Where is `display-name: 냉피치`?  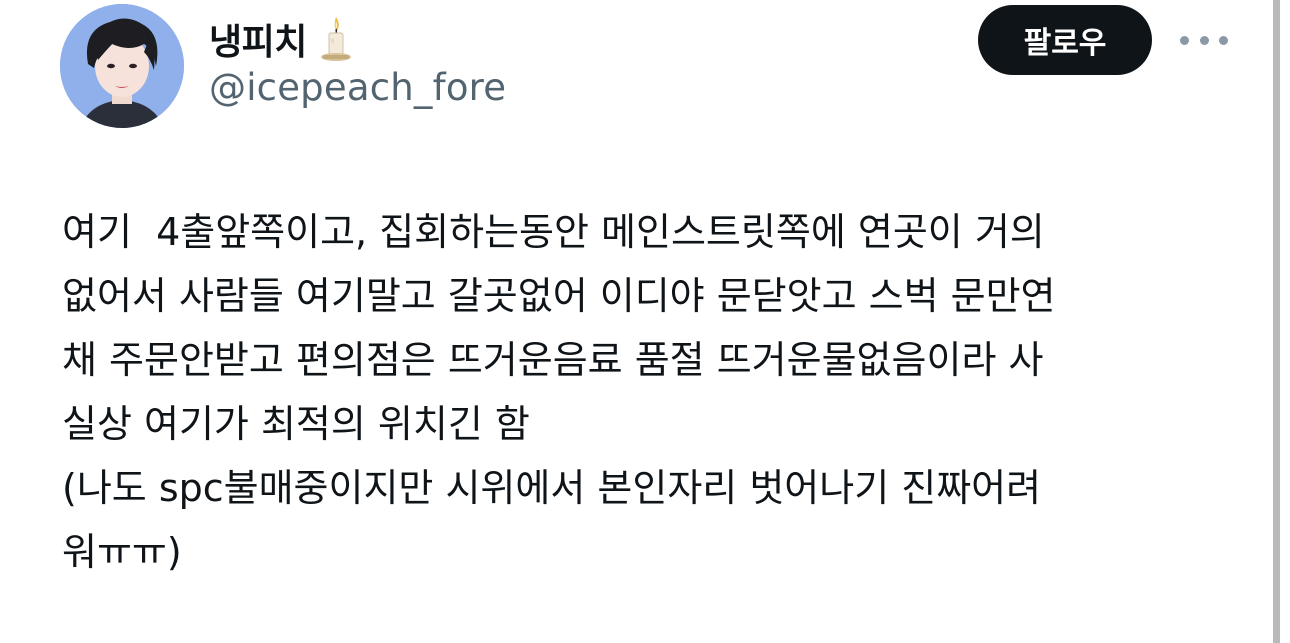 display-name: 냉피치 is located at coordinates (258, 39).